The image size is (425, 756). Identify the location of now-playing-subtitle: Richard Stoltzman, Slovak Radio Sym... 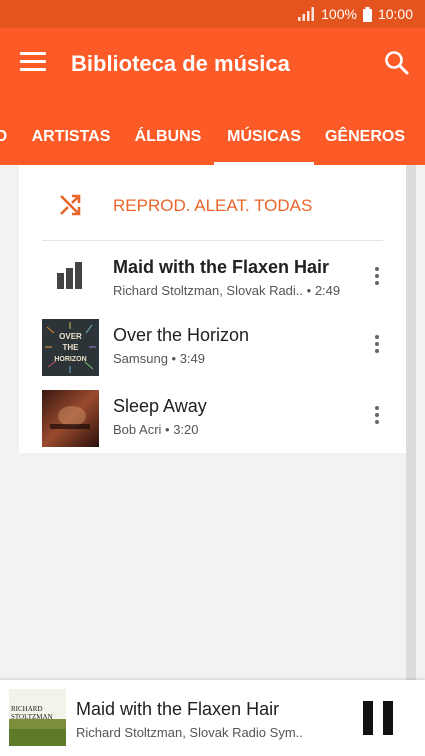
(189, 732).